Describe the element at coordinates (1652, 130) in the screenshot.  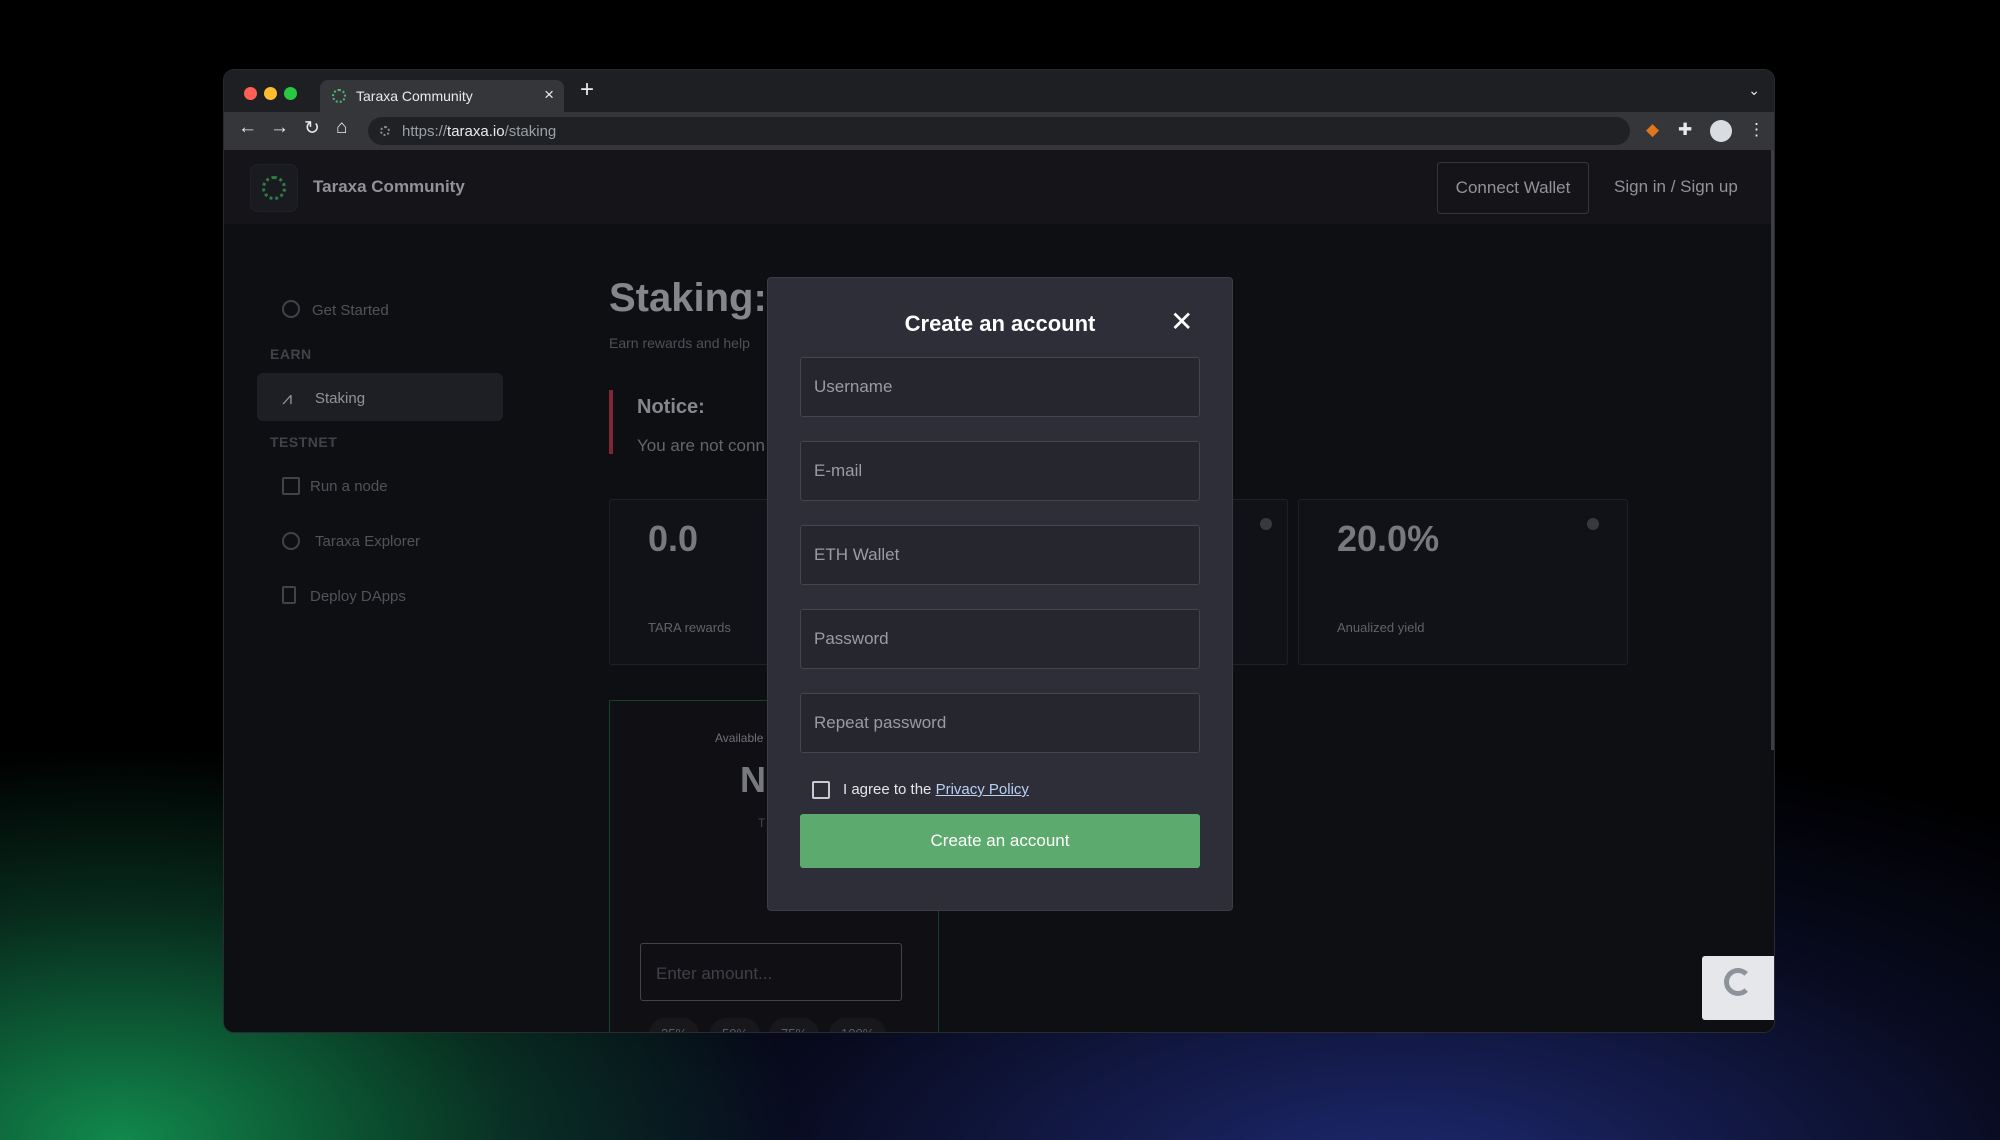
I see `metamask-fox-icon: ◆` at that location.